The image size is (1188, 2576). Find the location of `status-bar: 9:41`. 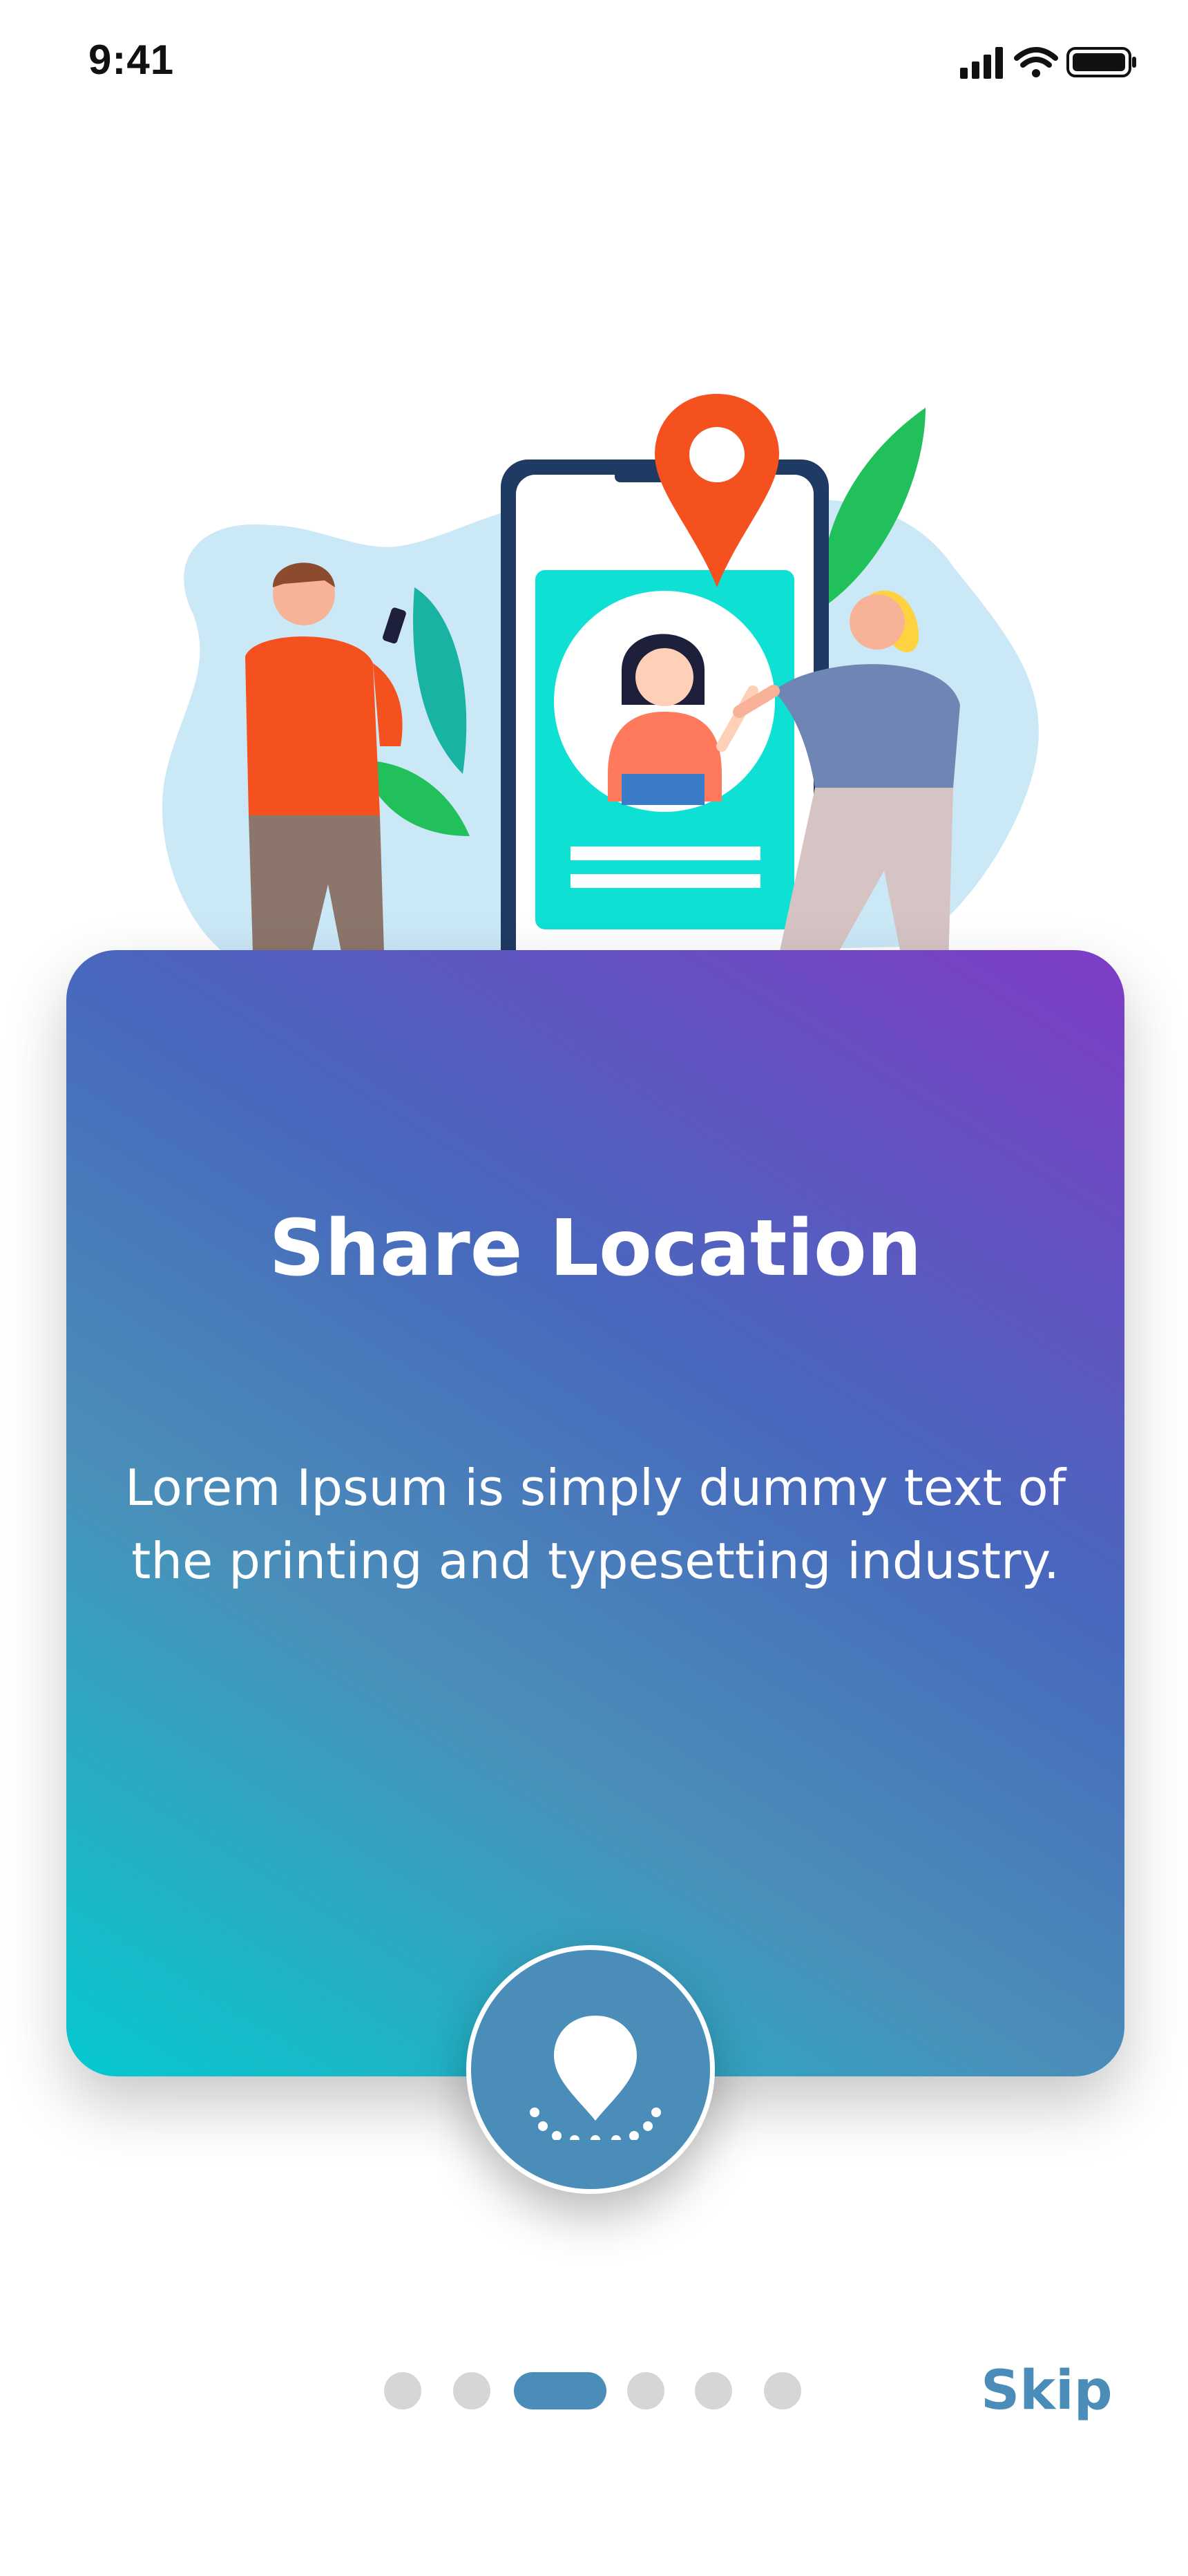

status-bar: 9:41 is located at coordinates (594, 62).